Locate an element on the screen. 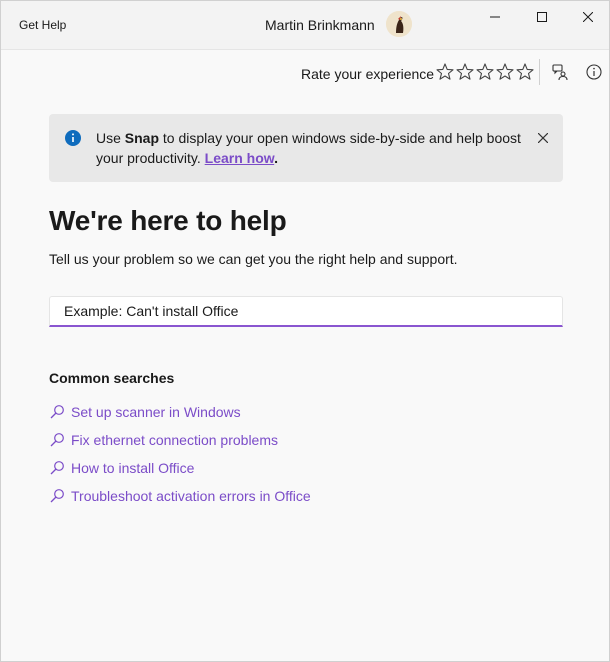 The width and height of the screenshot is (610, 662). search-box is located at coordinates (306, 311).